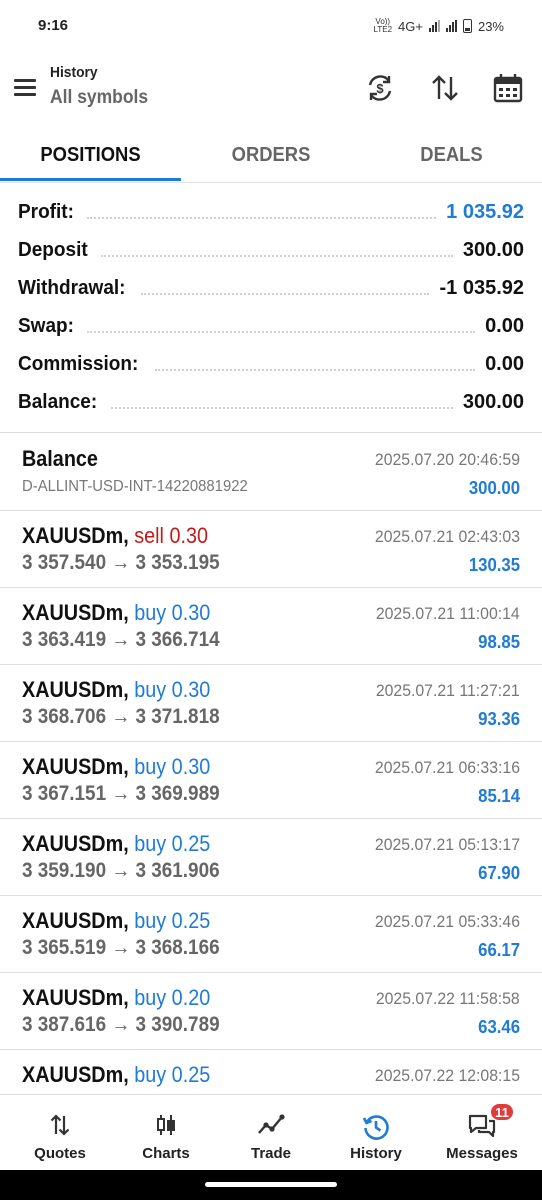 The height and width of the screenshot is (1200, 542). I want to click on nav-trade: Trade, so click(271, 1133).